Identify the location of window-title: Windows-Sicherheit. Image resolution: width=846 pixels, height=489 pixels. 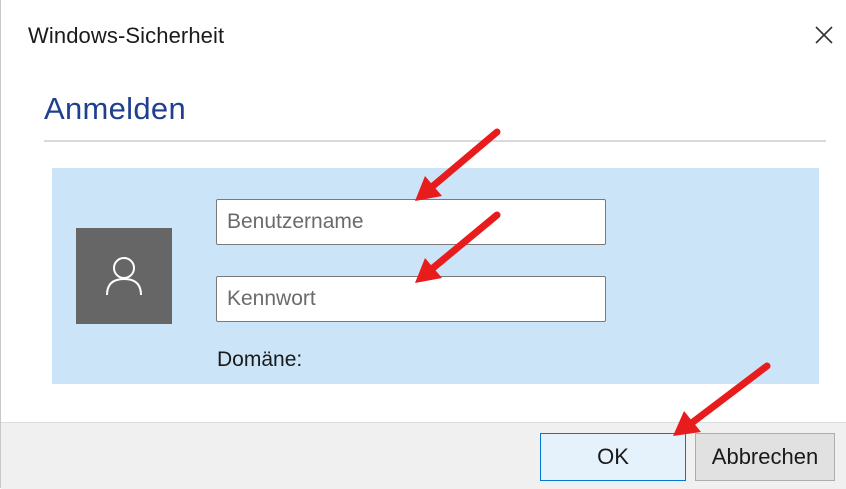
(126, 35).